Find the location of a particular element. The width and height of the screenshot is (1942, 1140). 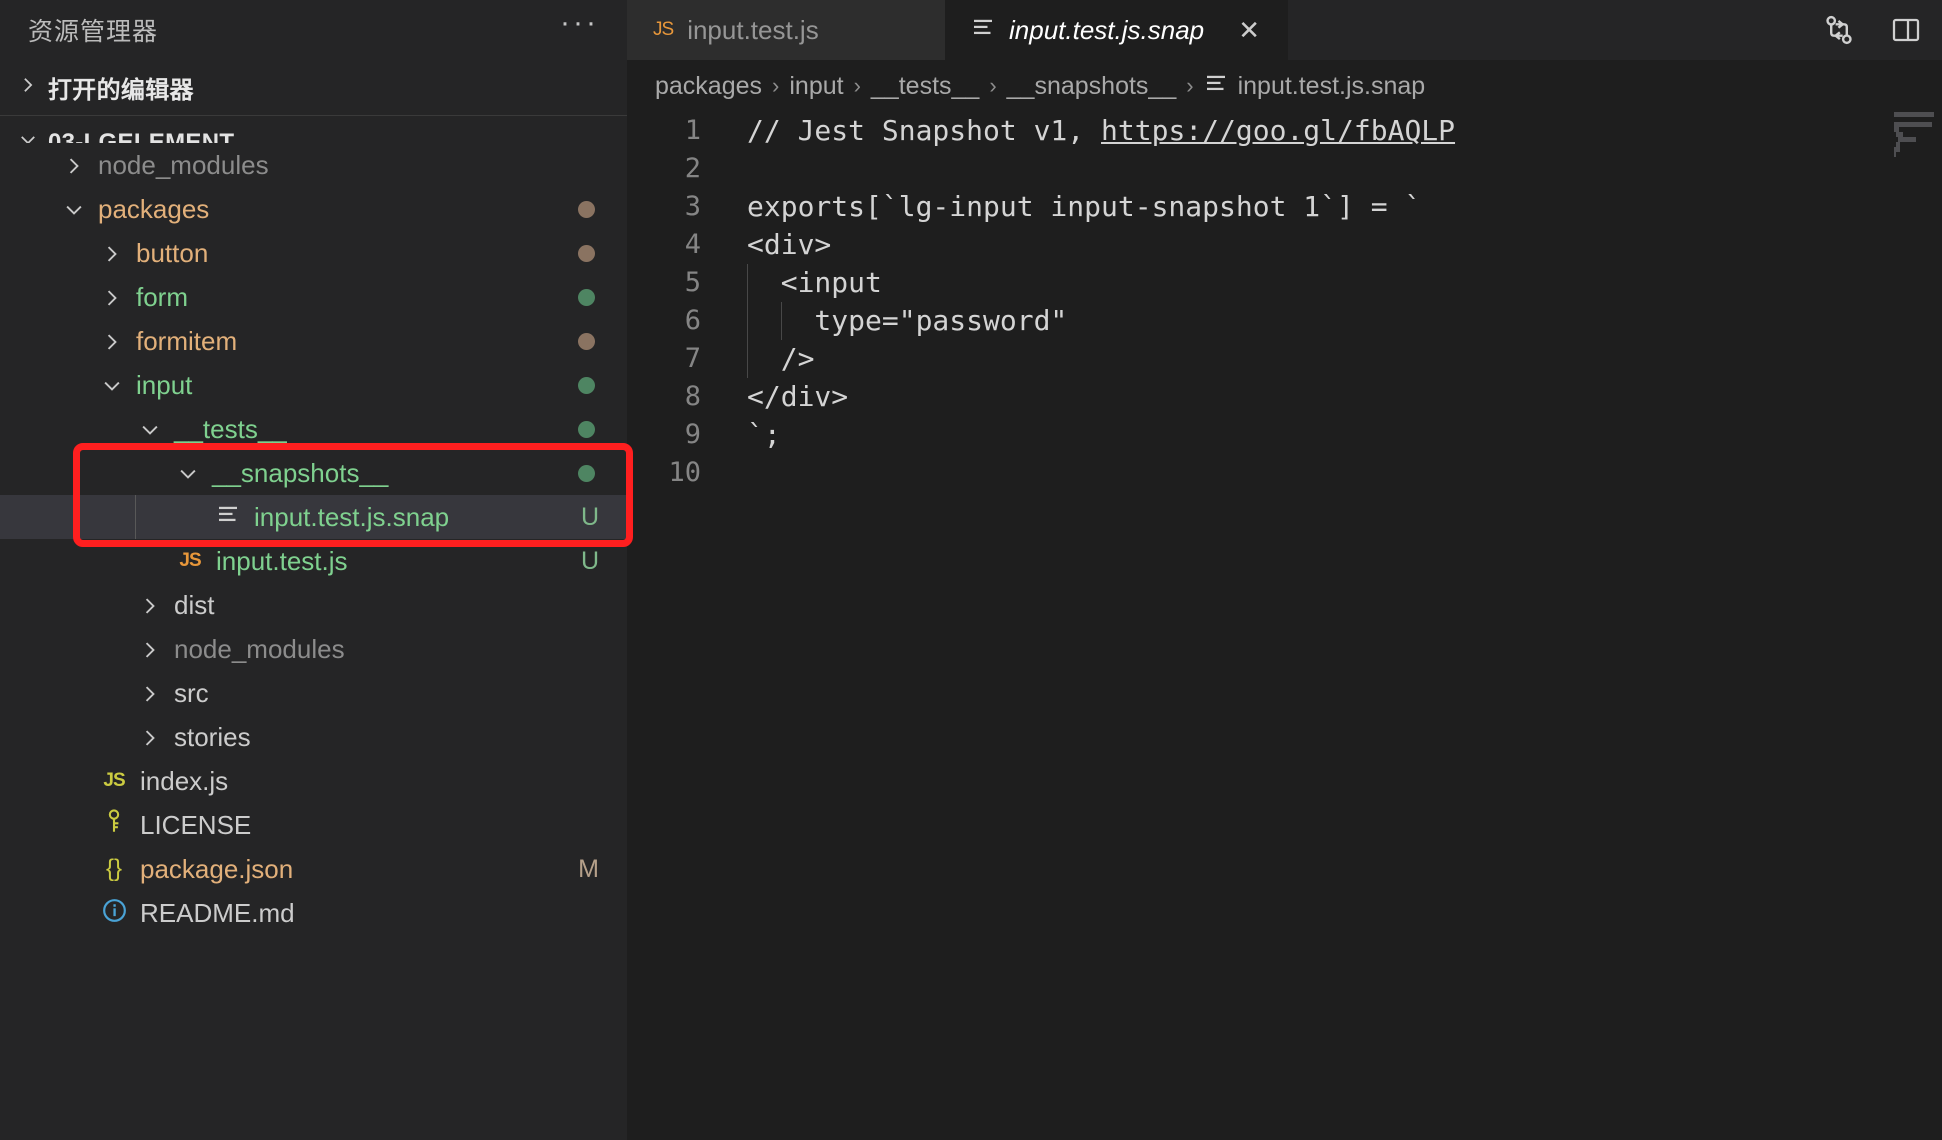

breadcrumb-item-packages: packages is located at coordinates (708, 86).